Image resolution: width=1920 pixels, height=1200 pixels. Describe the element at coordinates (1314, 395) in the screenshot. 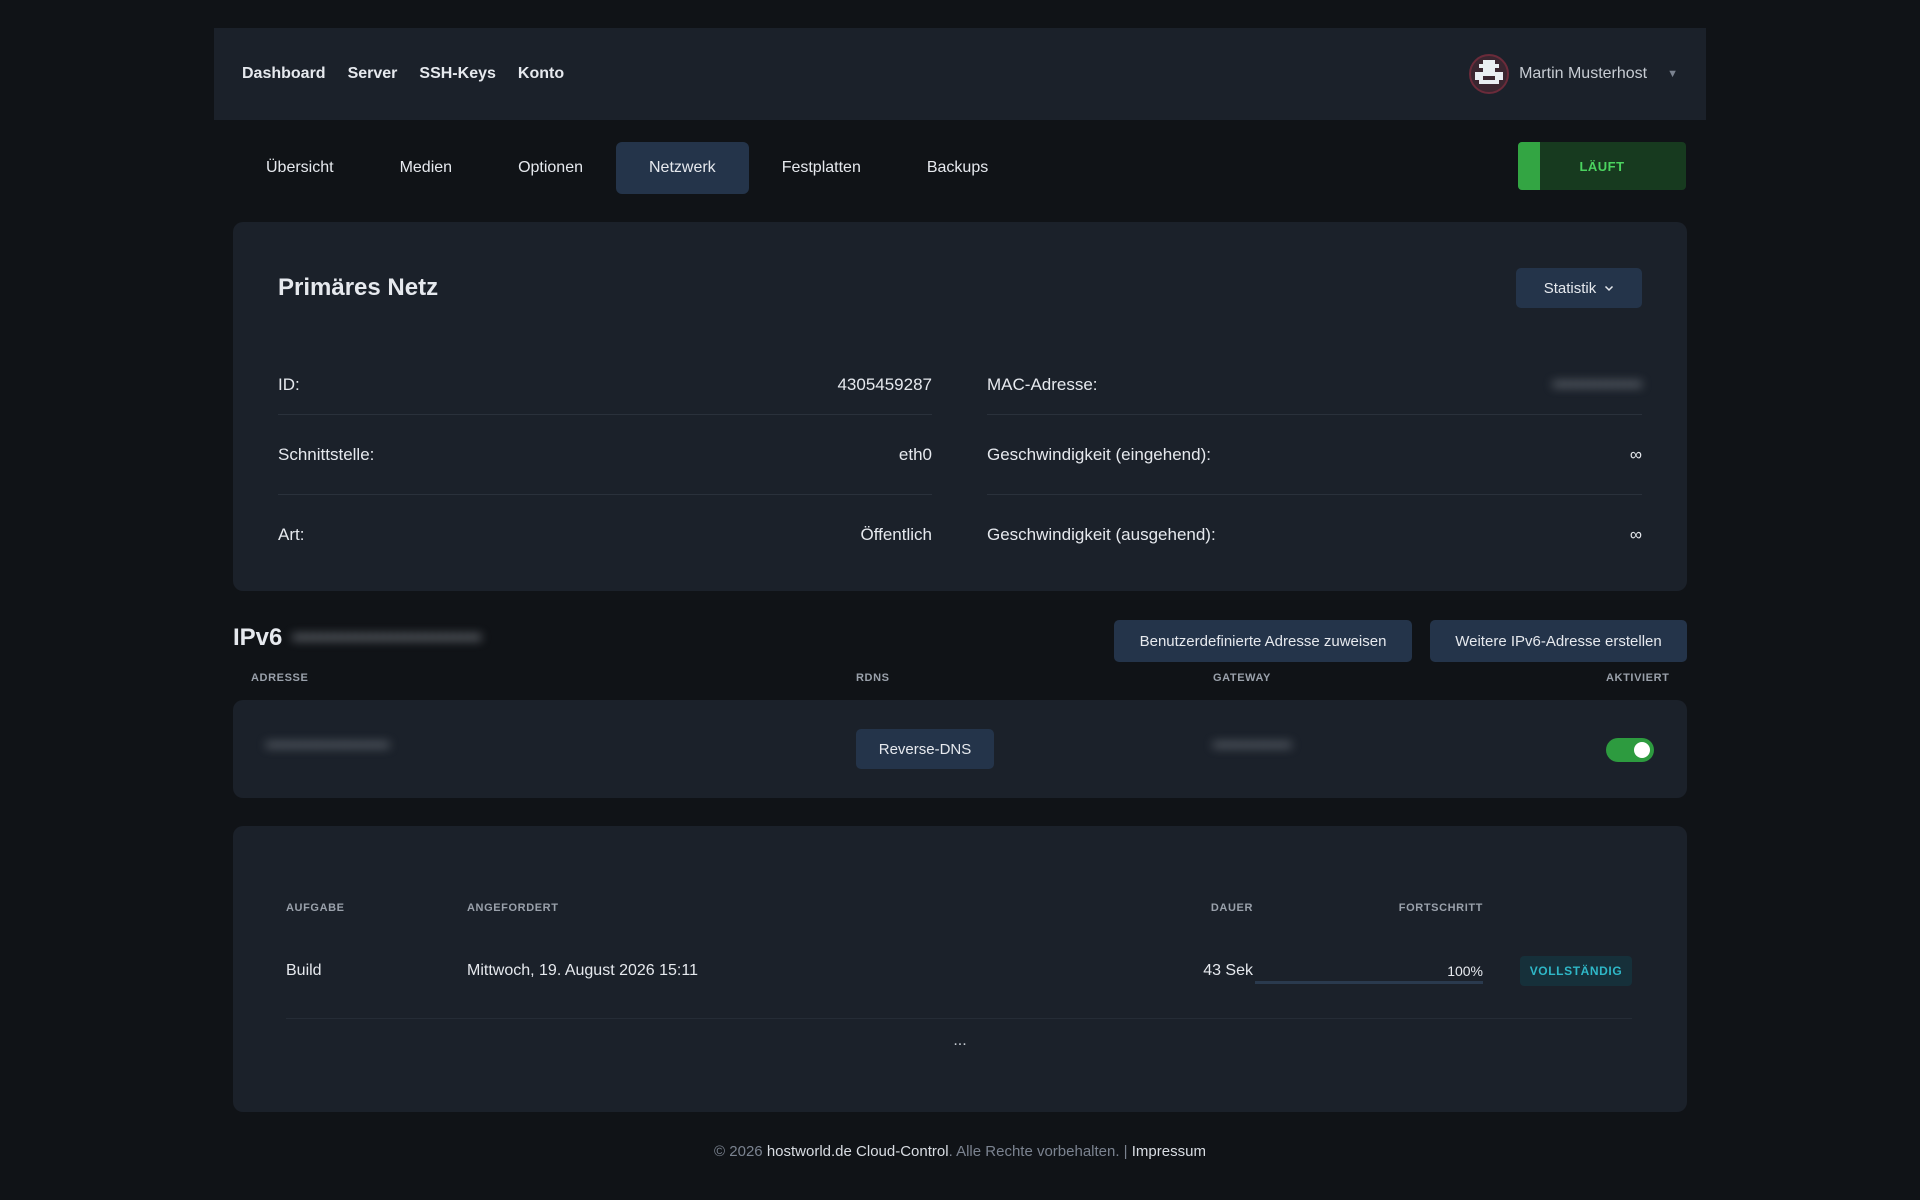

I see `mac-address-row: MAC-Adresse: •••••••••••••••` at that location.